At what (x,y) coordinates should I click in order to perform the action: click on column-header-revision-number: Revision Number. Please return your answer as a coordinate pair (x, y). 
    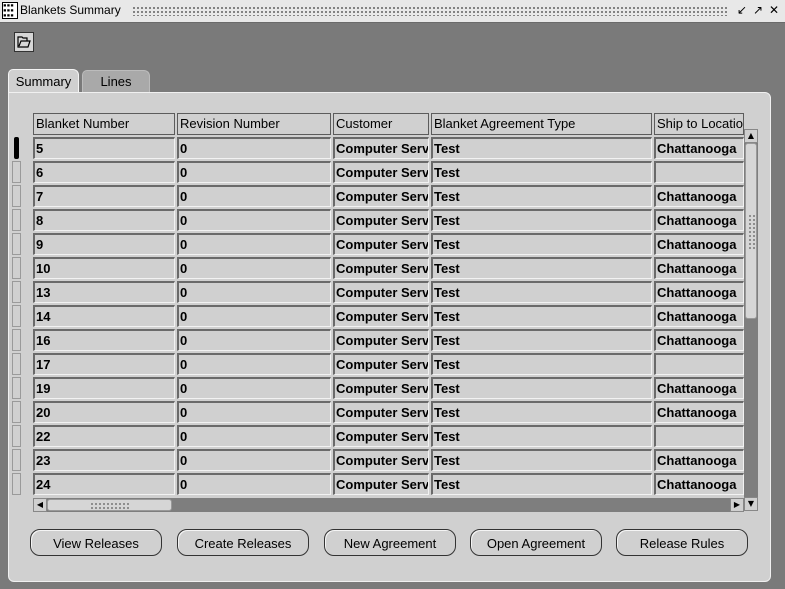
    Looking at the image, I should click on (254, 124).